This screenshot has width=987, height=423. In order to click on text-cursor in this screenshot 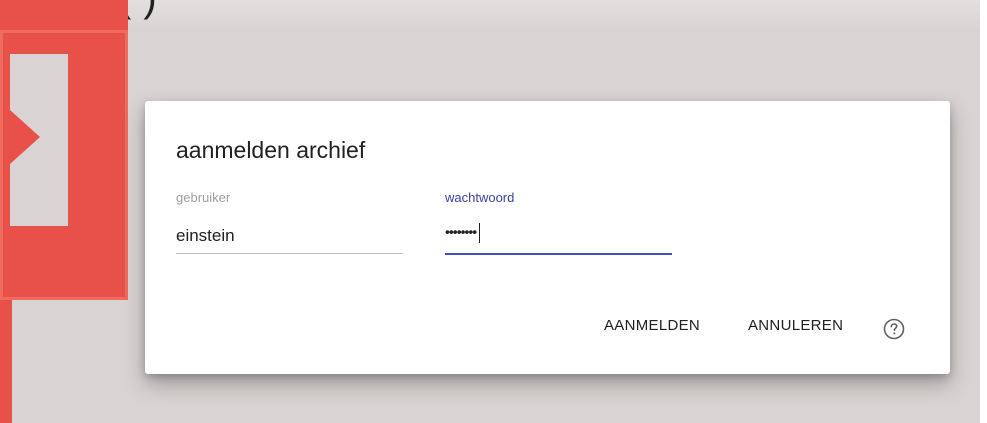, I will do `click(480, 233)`.